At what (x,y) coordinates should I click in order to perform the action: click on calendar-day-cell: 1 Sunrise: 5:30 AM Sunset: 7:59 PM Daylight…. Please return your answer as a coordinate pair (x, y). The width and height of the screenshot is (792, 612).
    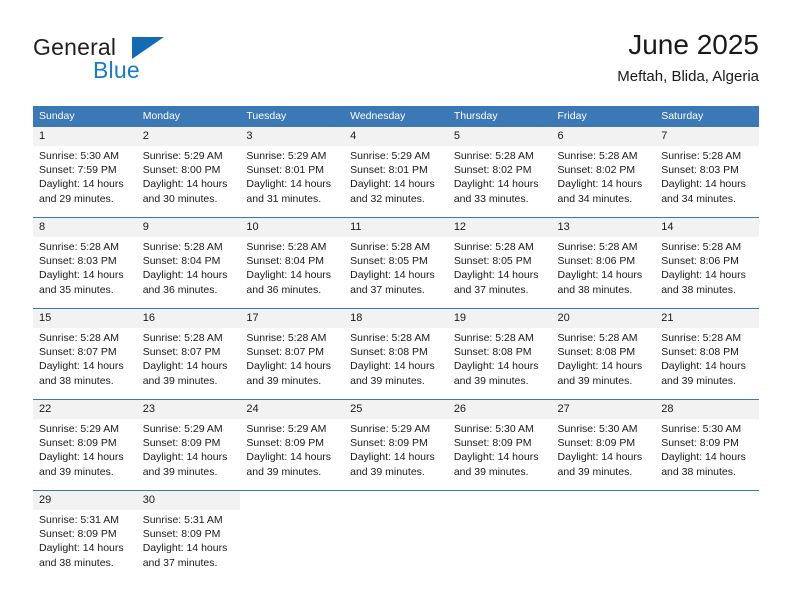
    Looking at the image, I should click on (85, 172).